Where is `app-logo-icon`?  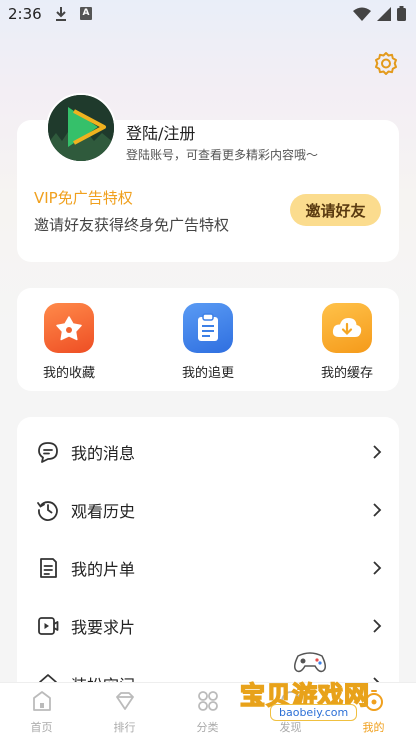
app-logo-icon is located at coordinates (81, 128).